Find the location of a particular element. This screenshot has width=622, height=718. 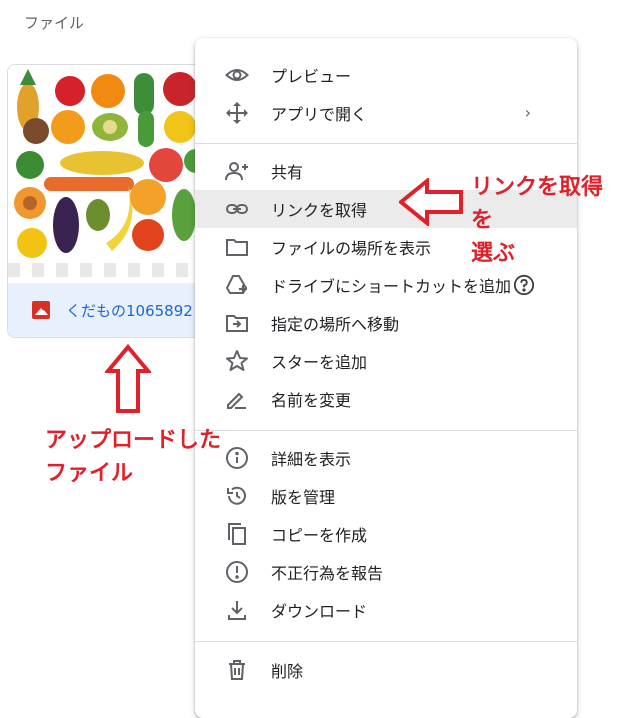

menu-item-label: 指定の場所へ移動 is located at coordinates (335, 324).